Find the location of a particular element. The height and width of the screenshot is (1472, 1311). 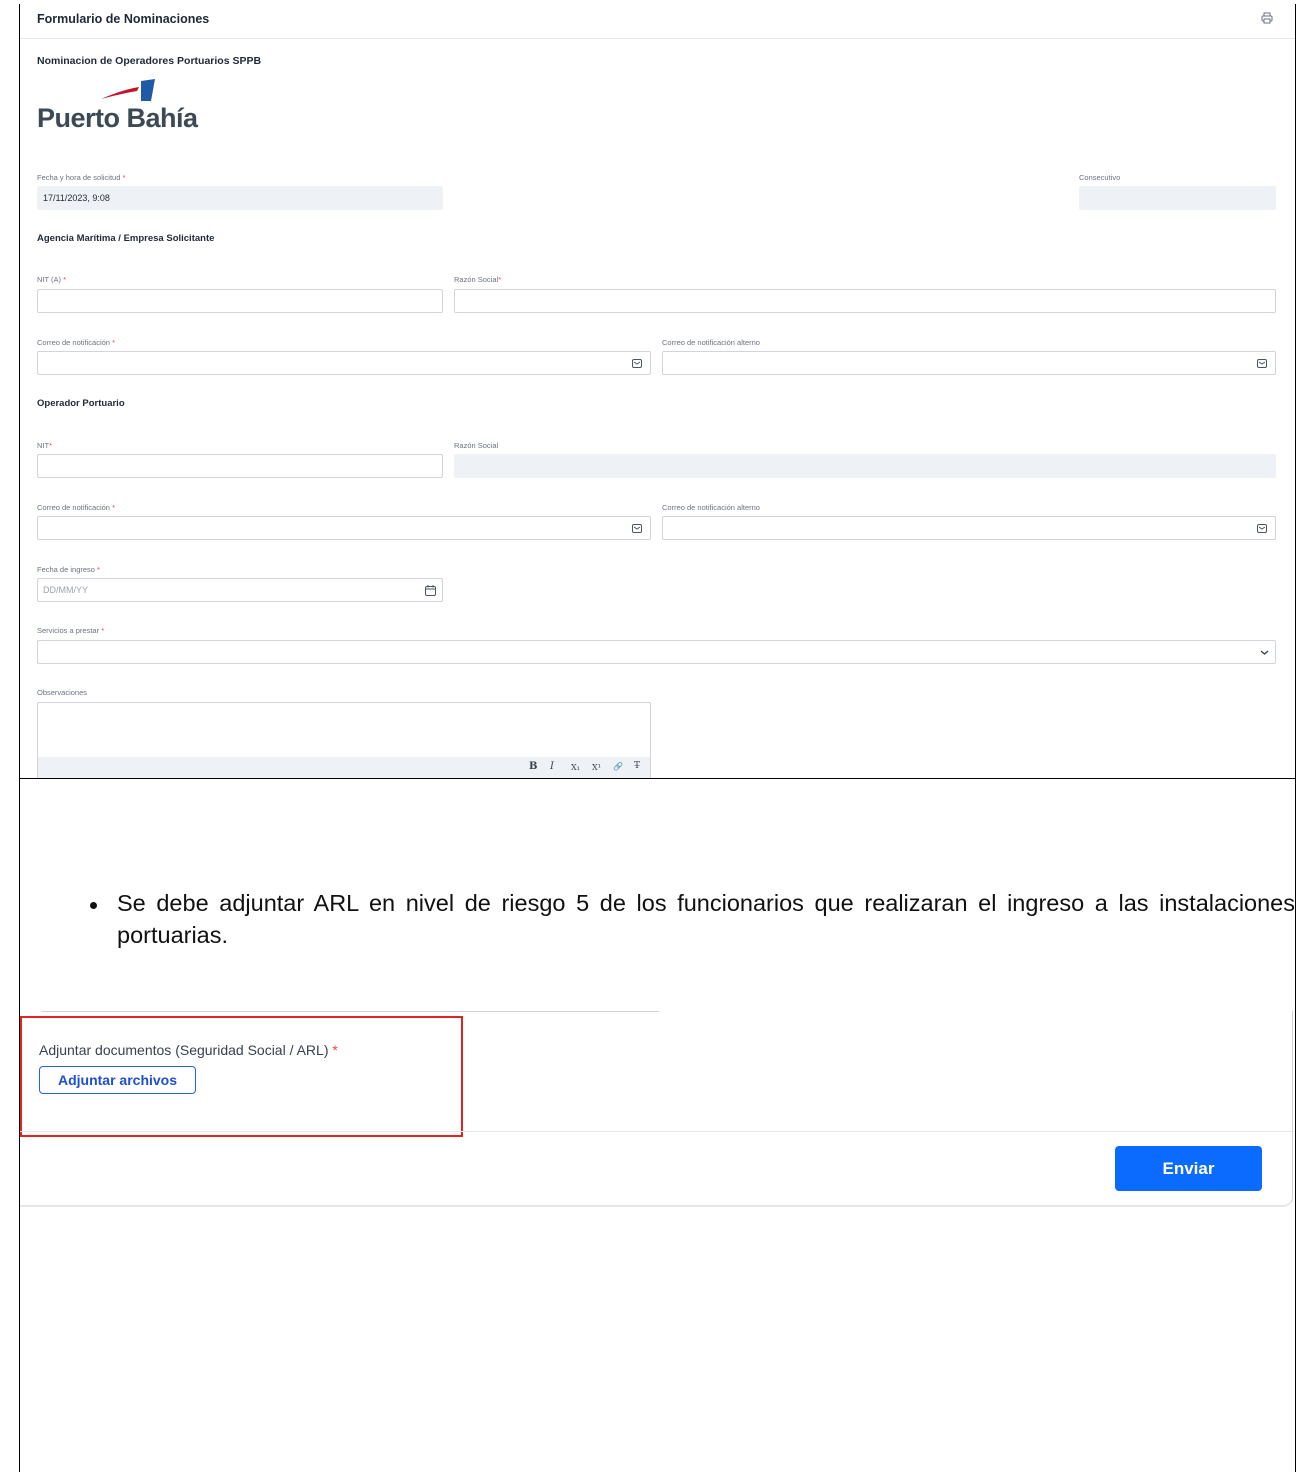

correo-alt-agencia-input is located at coordinates (969, 363).